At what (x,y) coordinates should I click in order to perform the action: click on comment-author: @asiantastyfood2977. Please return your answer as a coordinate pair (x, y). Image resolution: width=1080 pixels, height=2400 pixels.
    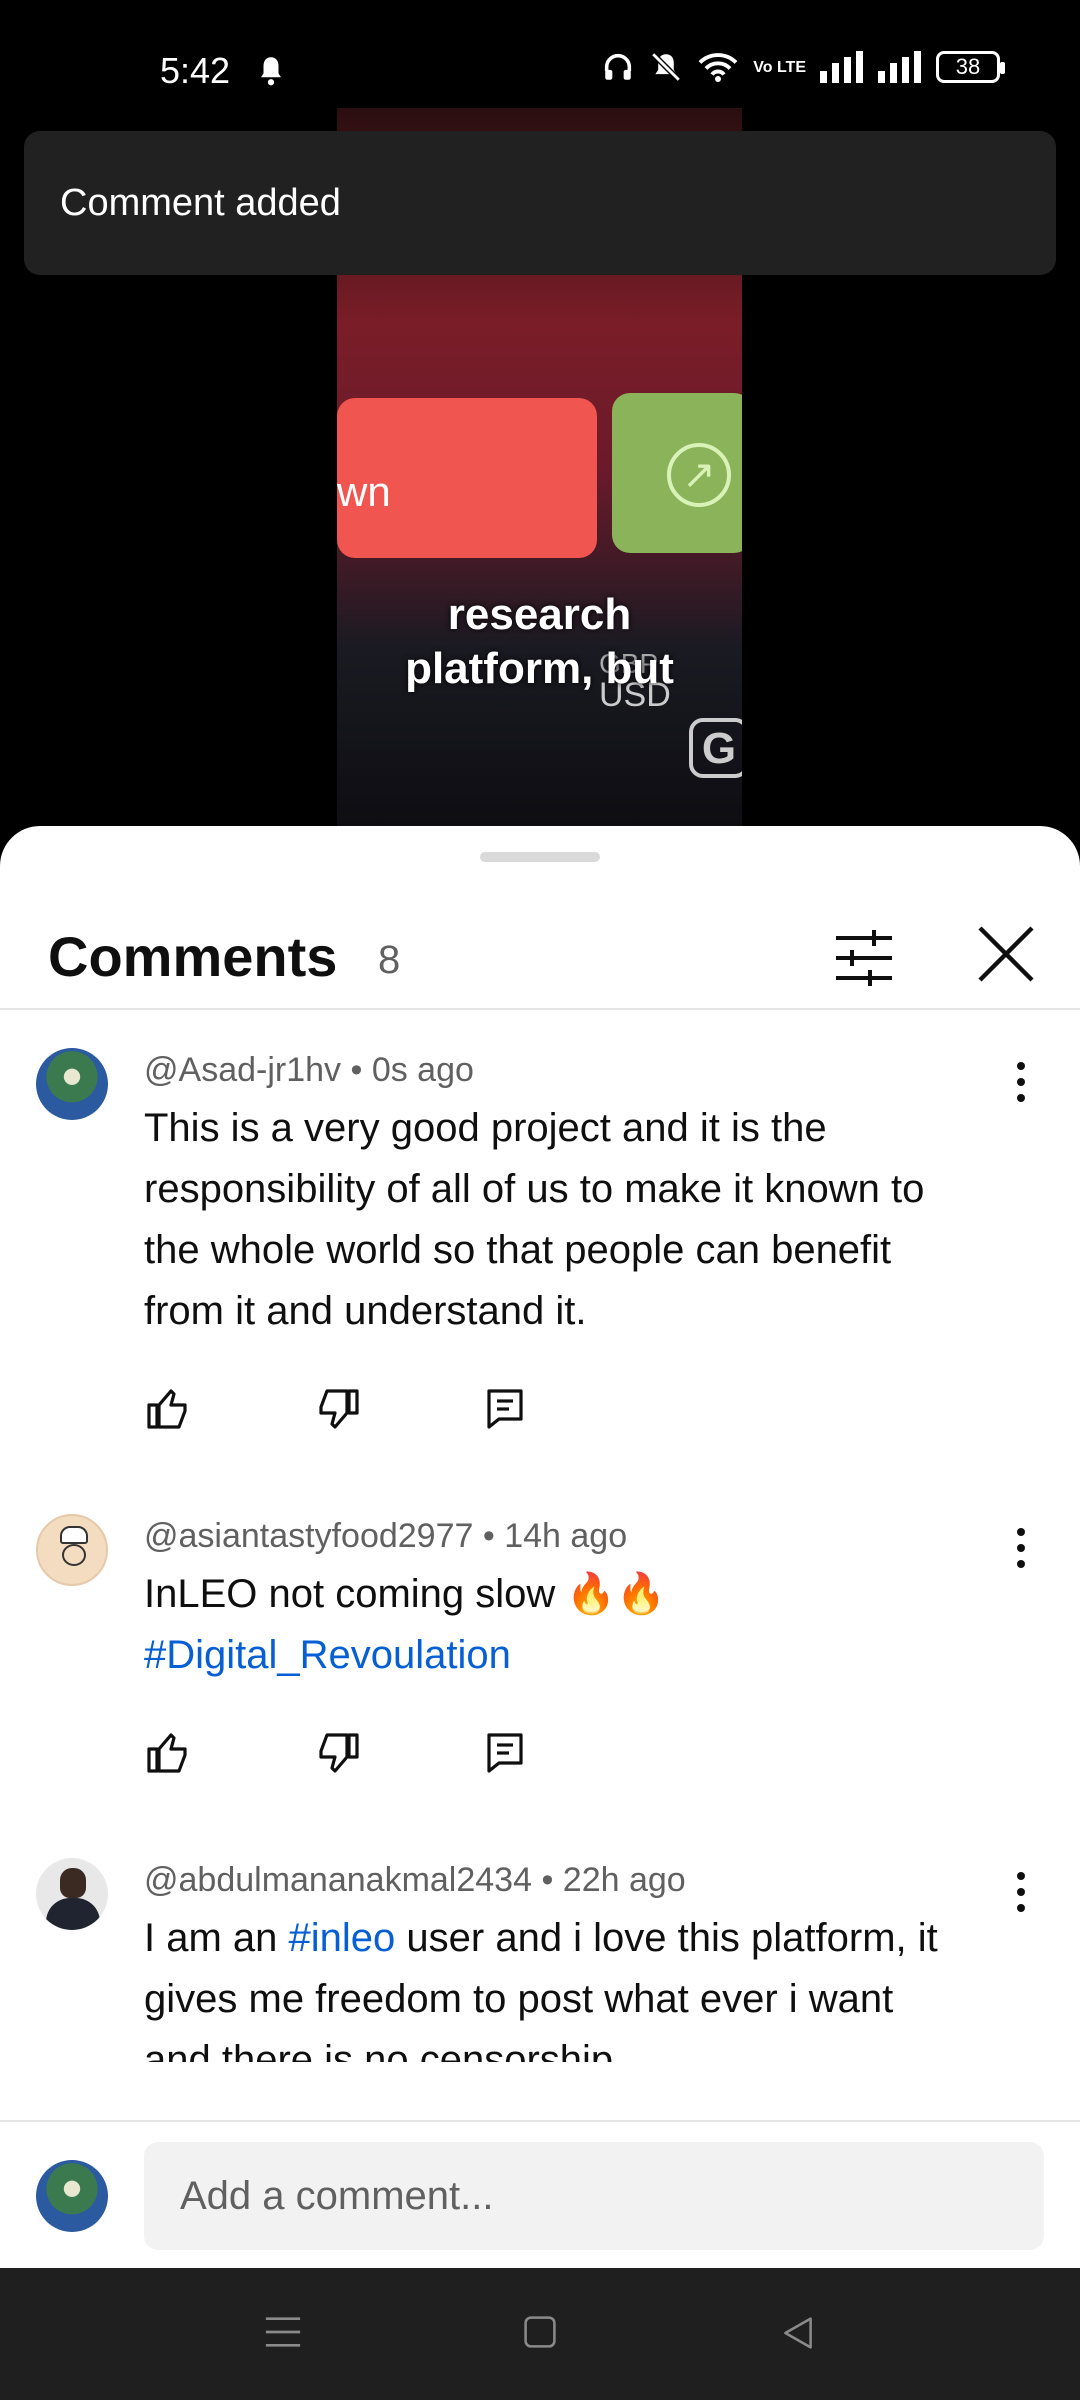
    Looking at the image, I should click on (308, 1536).